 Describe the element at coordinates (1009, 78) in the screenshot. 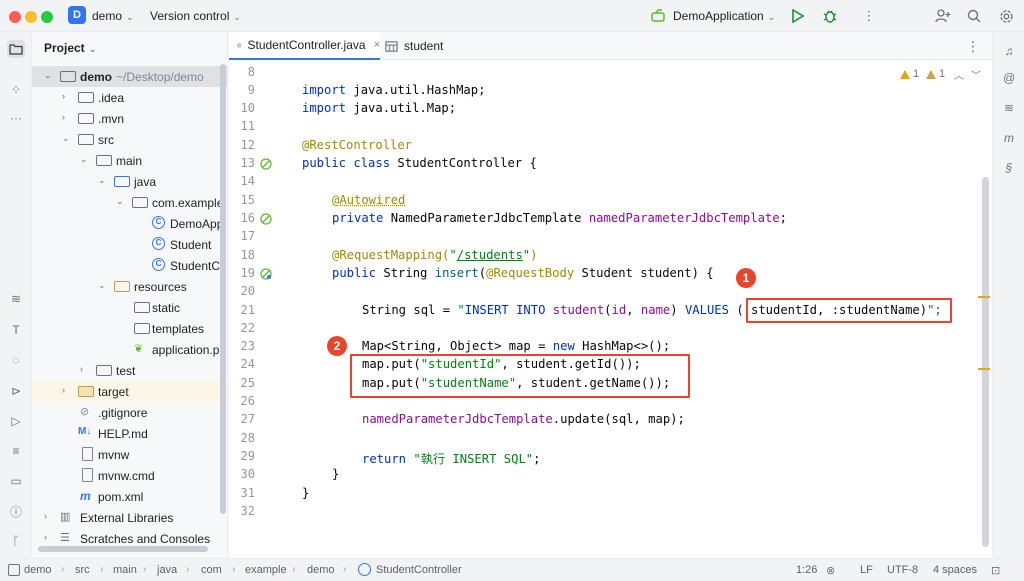

I see `ai-assistant-button: @` at that location.